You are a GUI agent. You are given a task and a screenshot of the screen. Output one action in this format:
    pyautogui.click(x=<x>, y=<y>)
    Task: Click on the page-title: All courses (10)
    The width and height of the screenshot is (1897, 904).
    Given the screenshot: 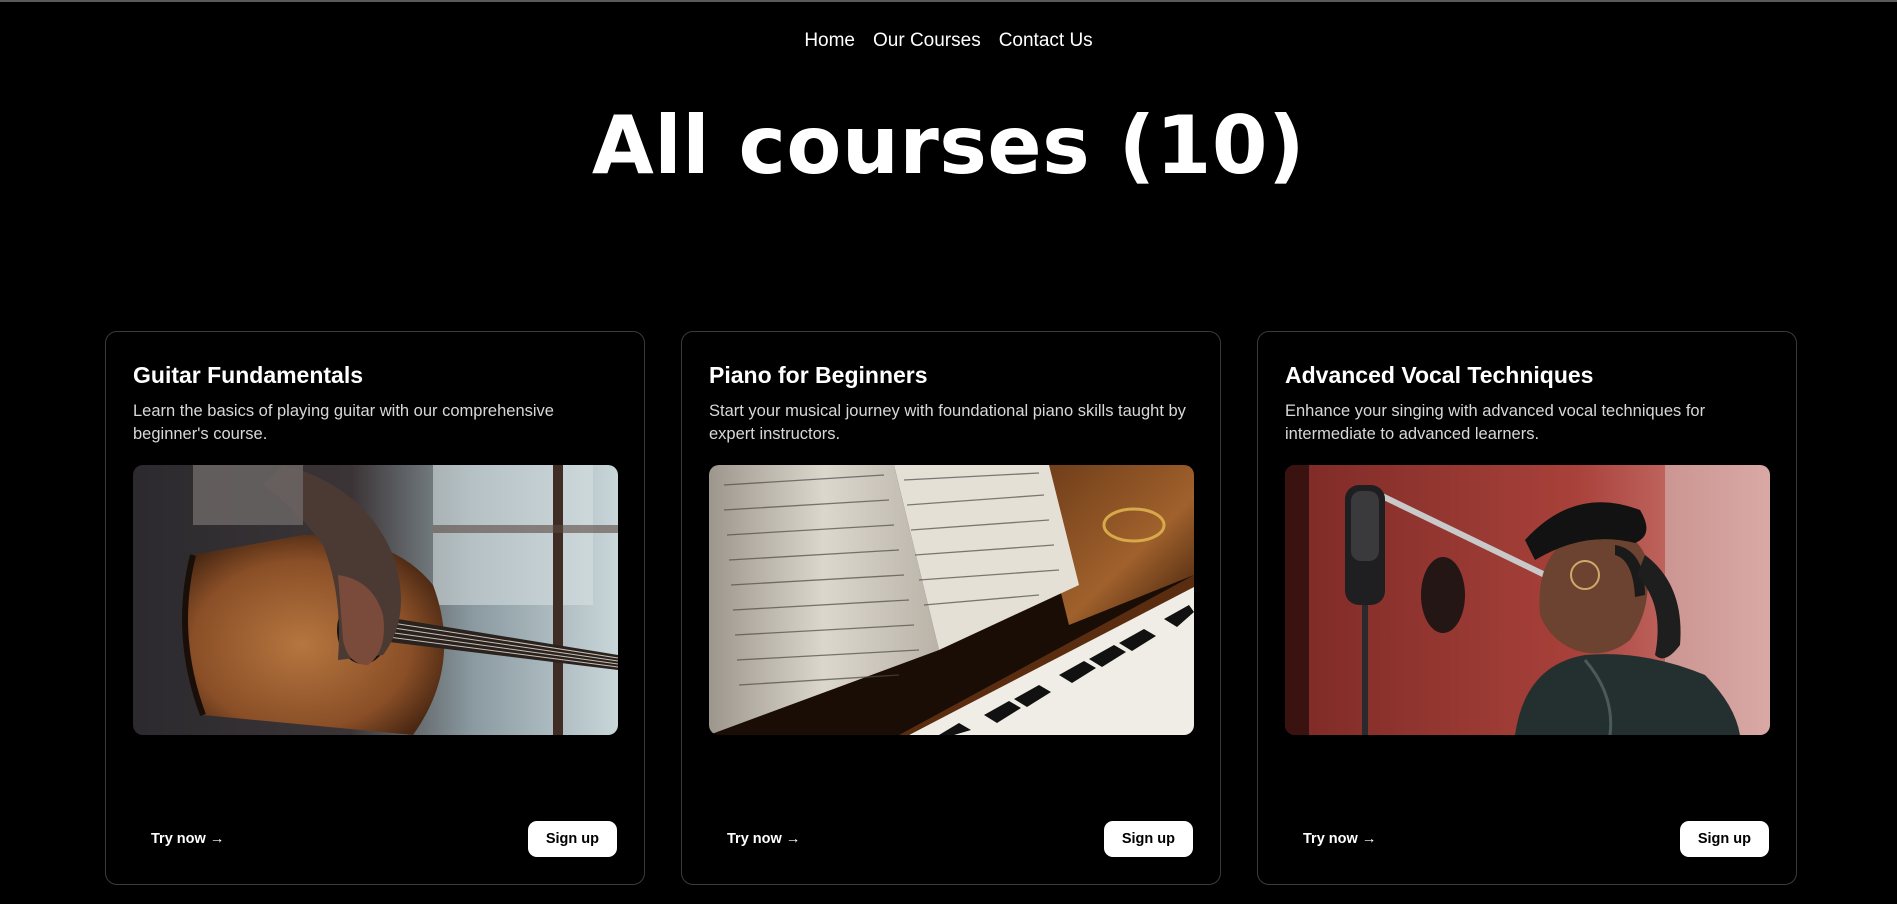 What is the action you would take?
    pyautogui.click(x=948, y=145)
    